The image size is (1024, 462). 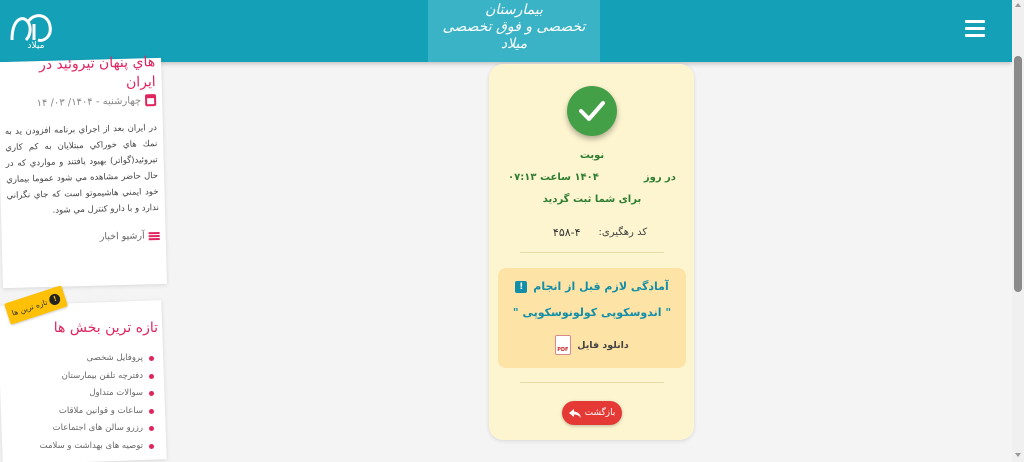 I want to click on news-archive-link: آرشیو اخبار, so click(x=84, y=237).